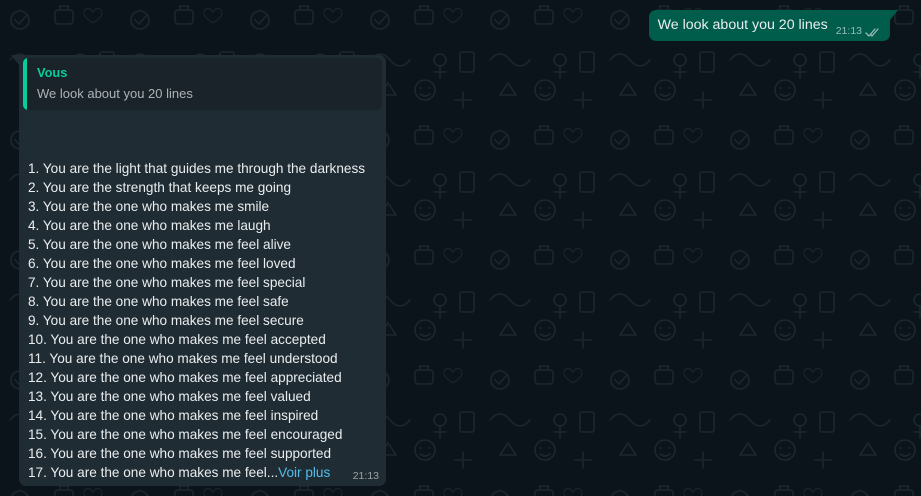  What do you see at coordinates (52, 72) in the screenshot?
I see `quote-author: Vous` at bounding box center [52, 72].